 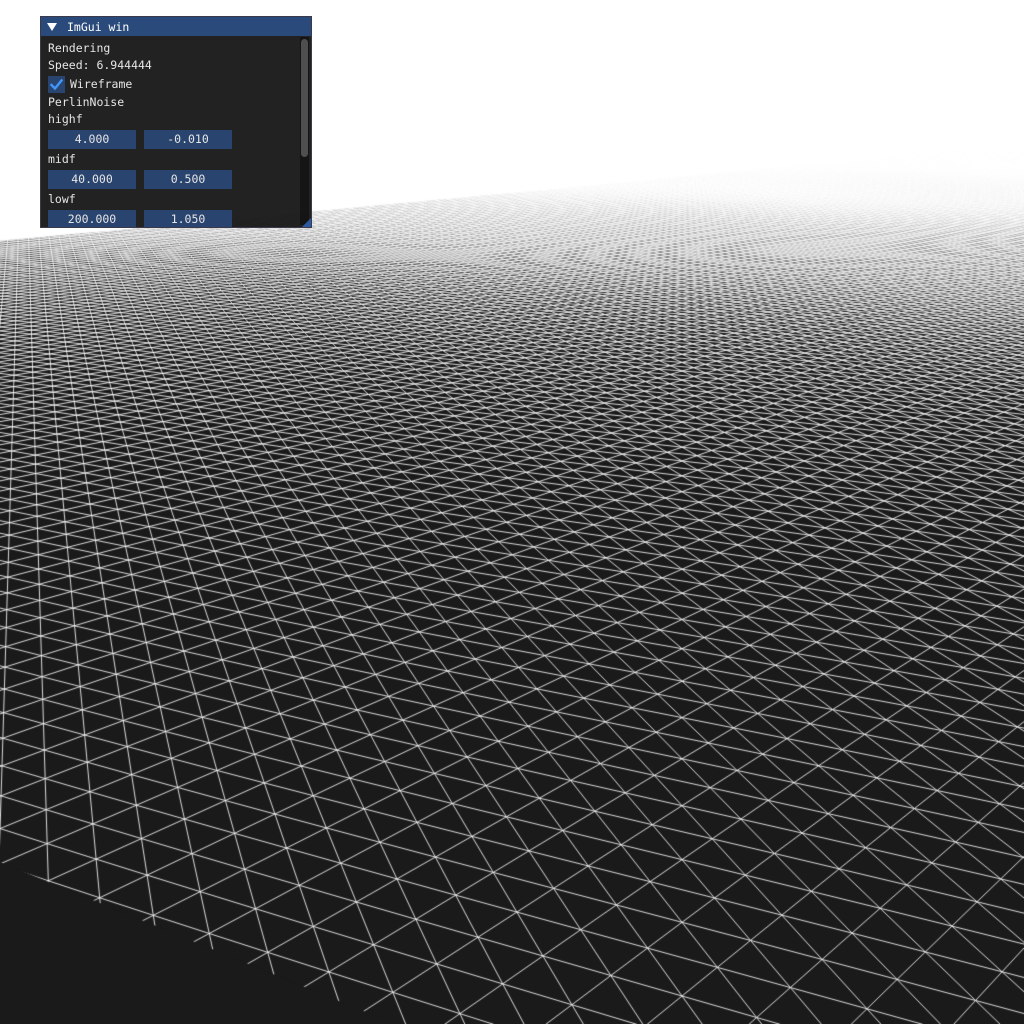 I want to click on midf-inputs: 40.000 0.500, so click(x=175, y=180).